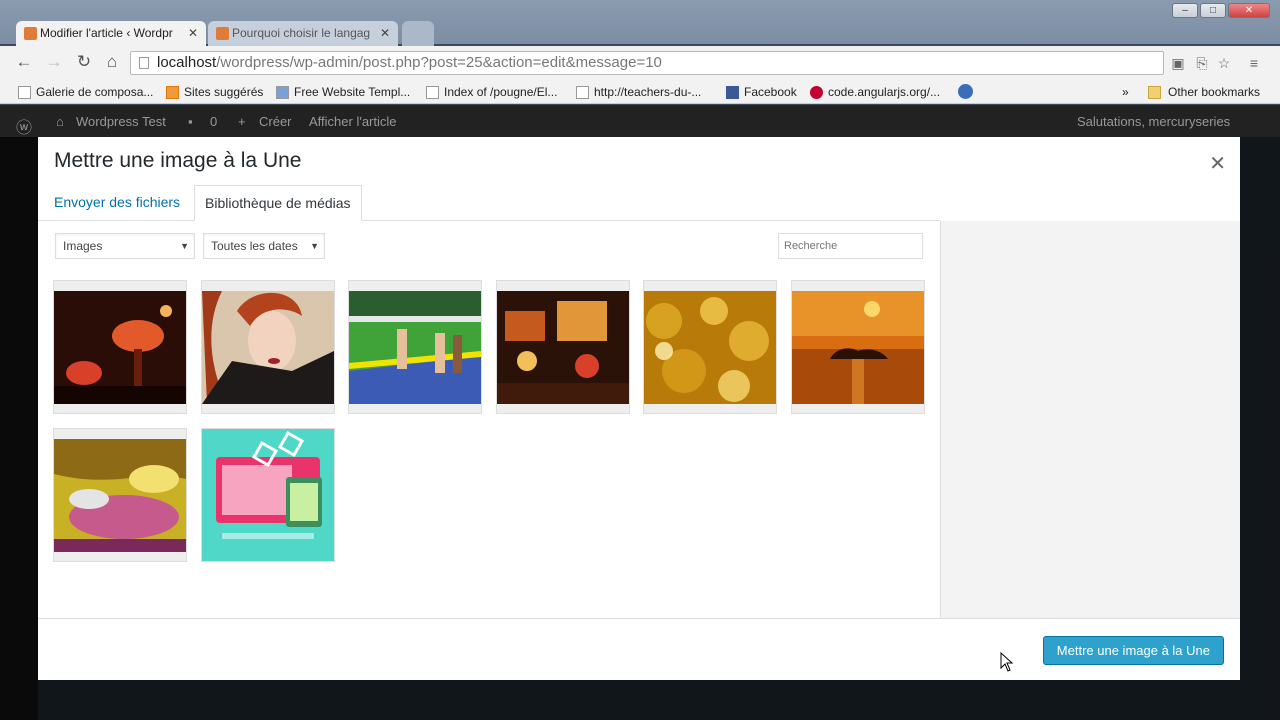  Describe the element at coordinates (214, 92) in the screenshot. I see `bookmark-item: Sites suggérés` at that location.